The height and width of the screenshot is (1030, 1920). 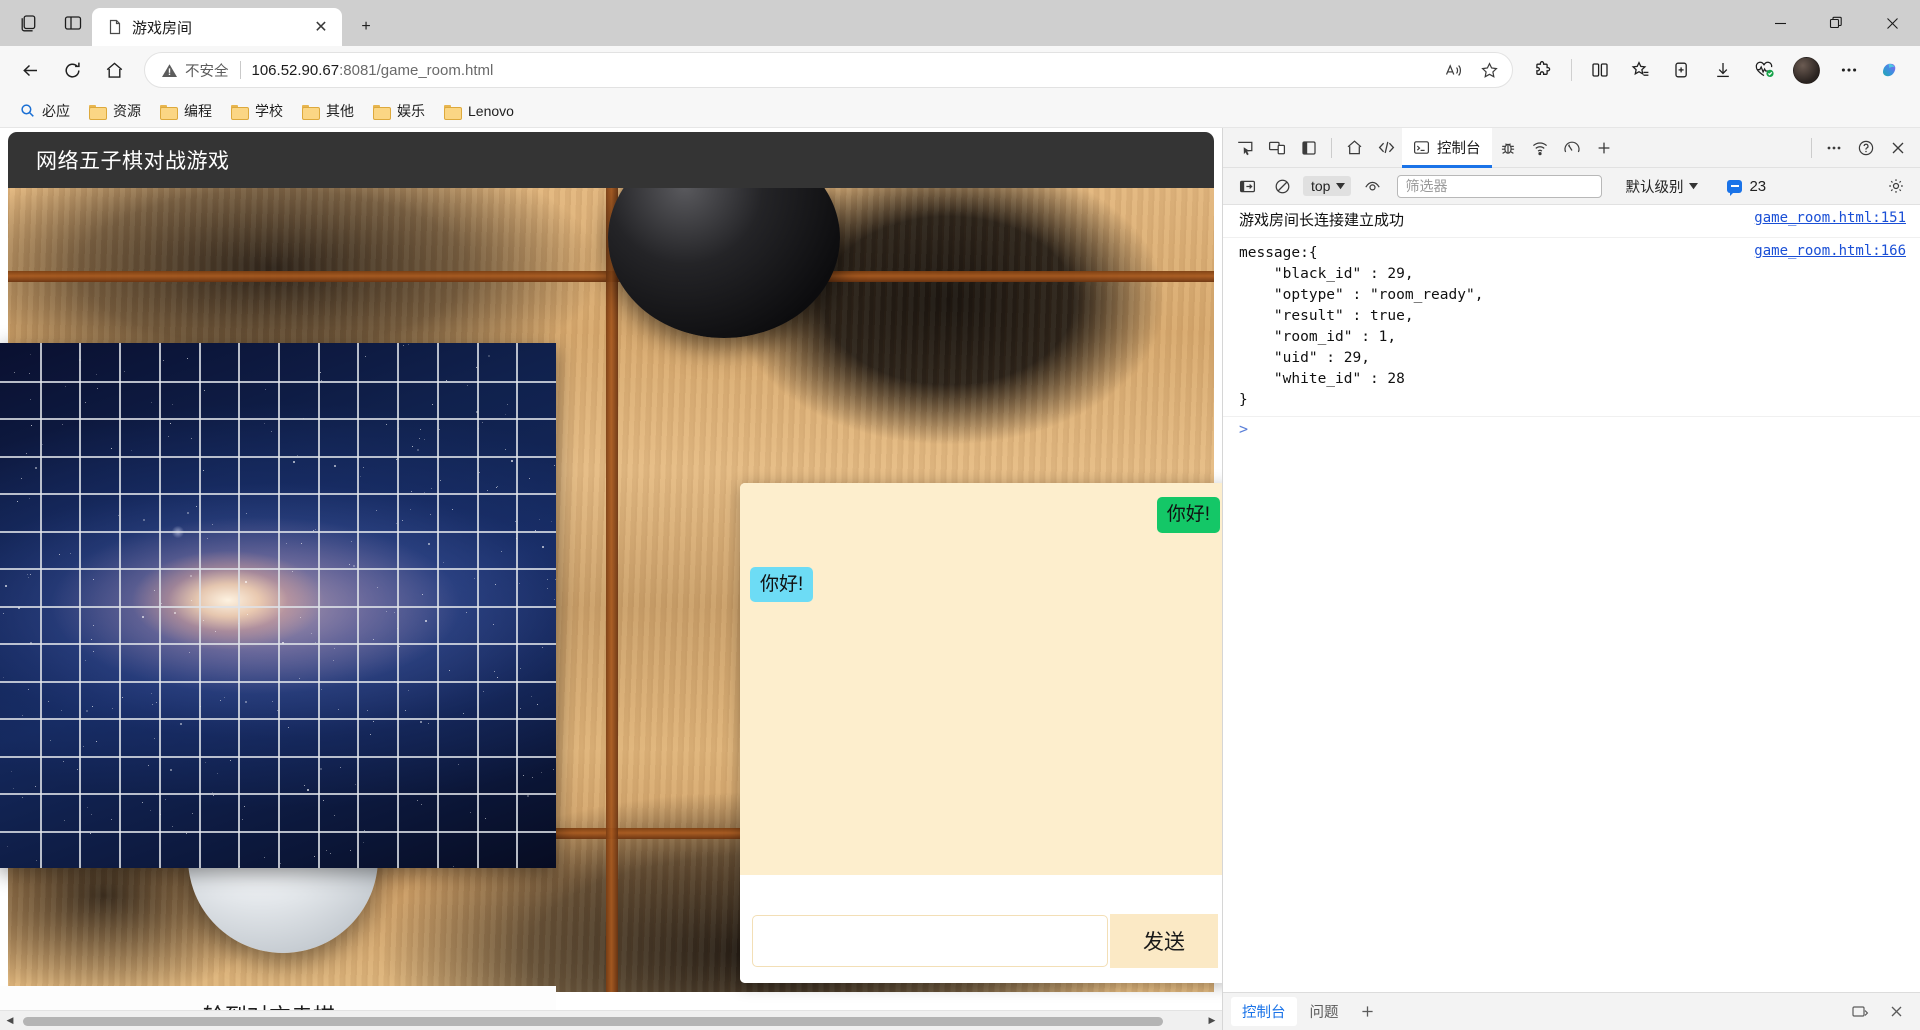 I want to click on minimize-button, so click(x=1780, y=23).